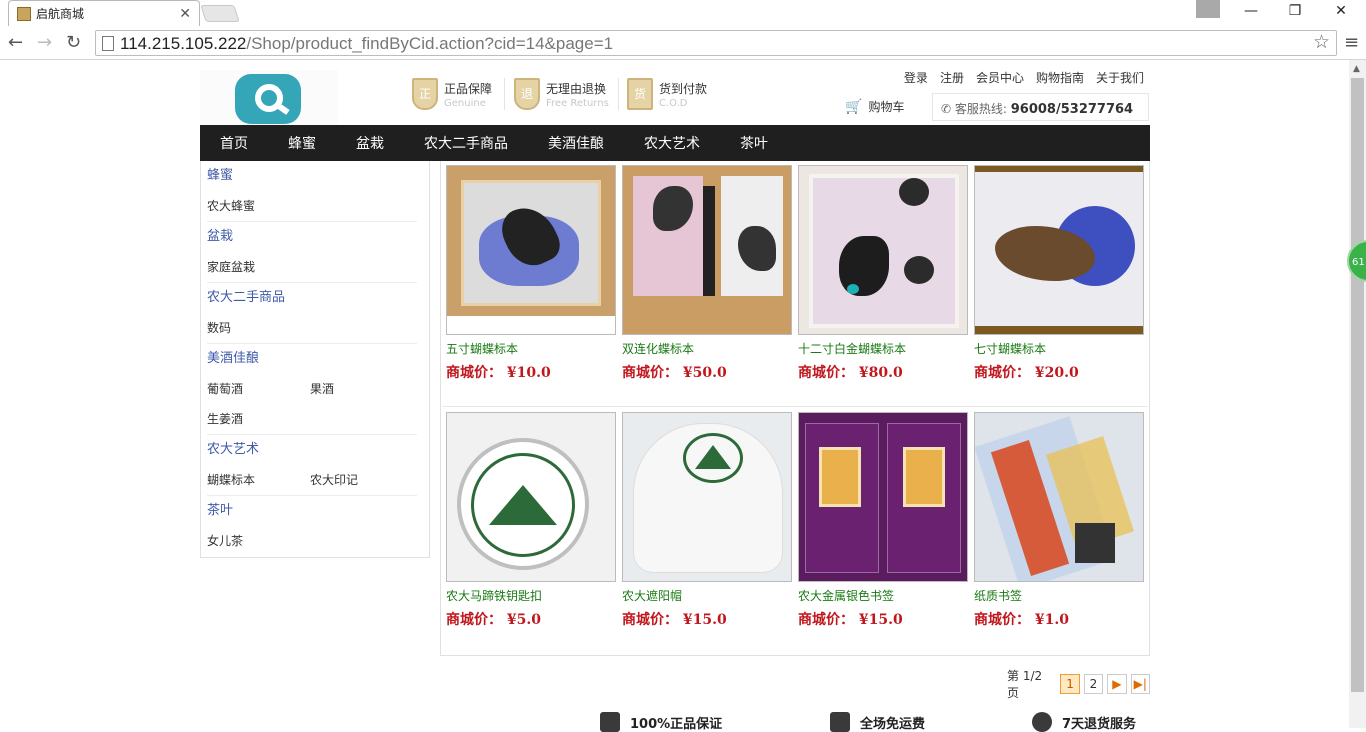 The image size is (1366, 732). I want to click on bookmark-star-icon: ☆, so click(1321, 42).